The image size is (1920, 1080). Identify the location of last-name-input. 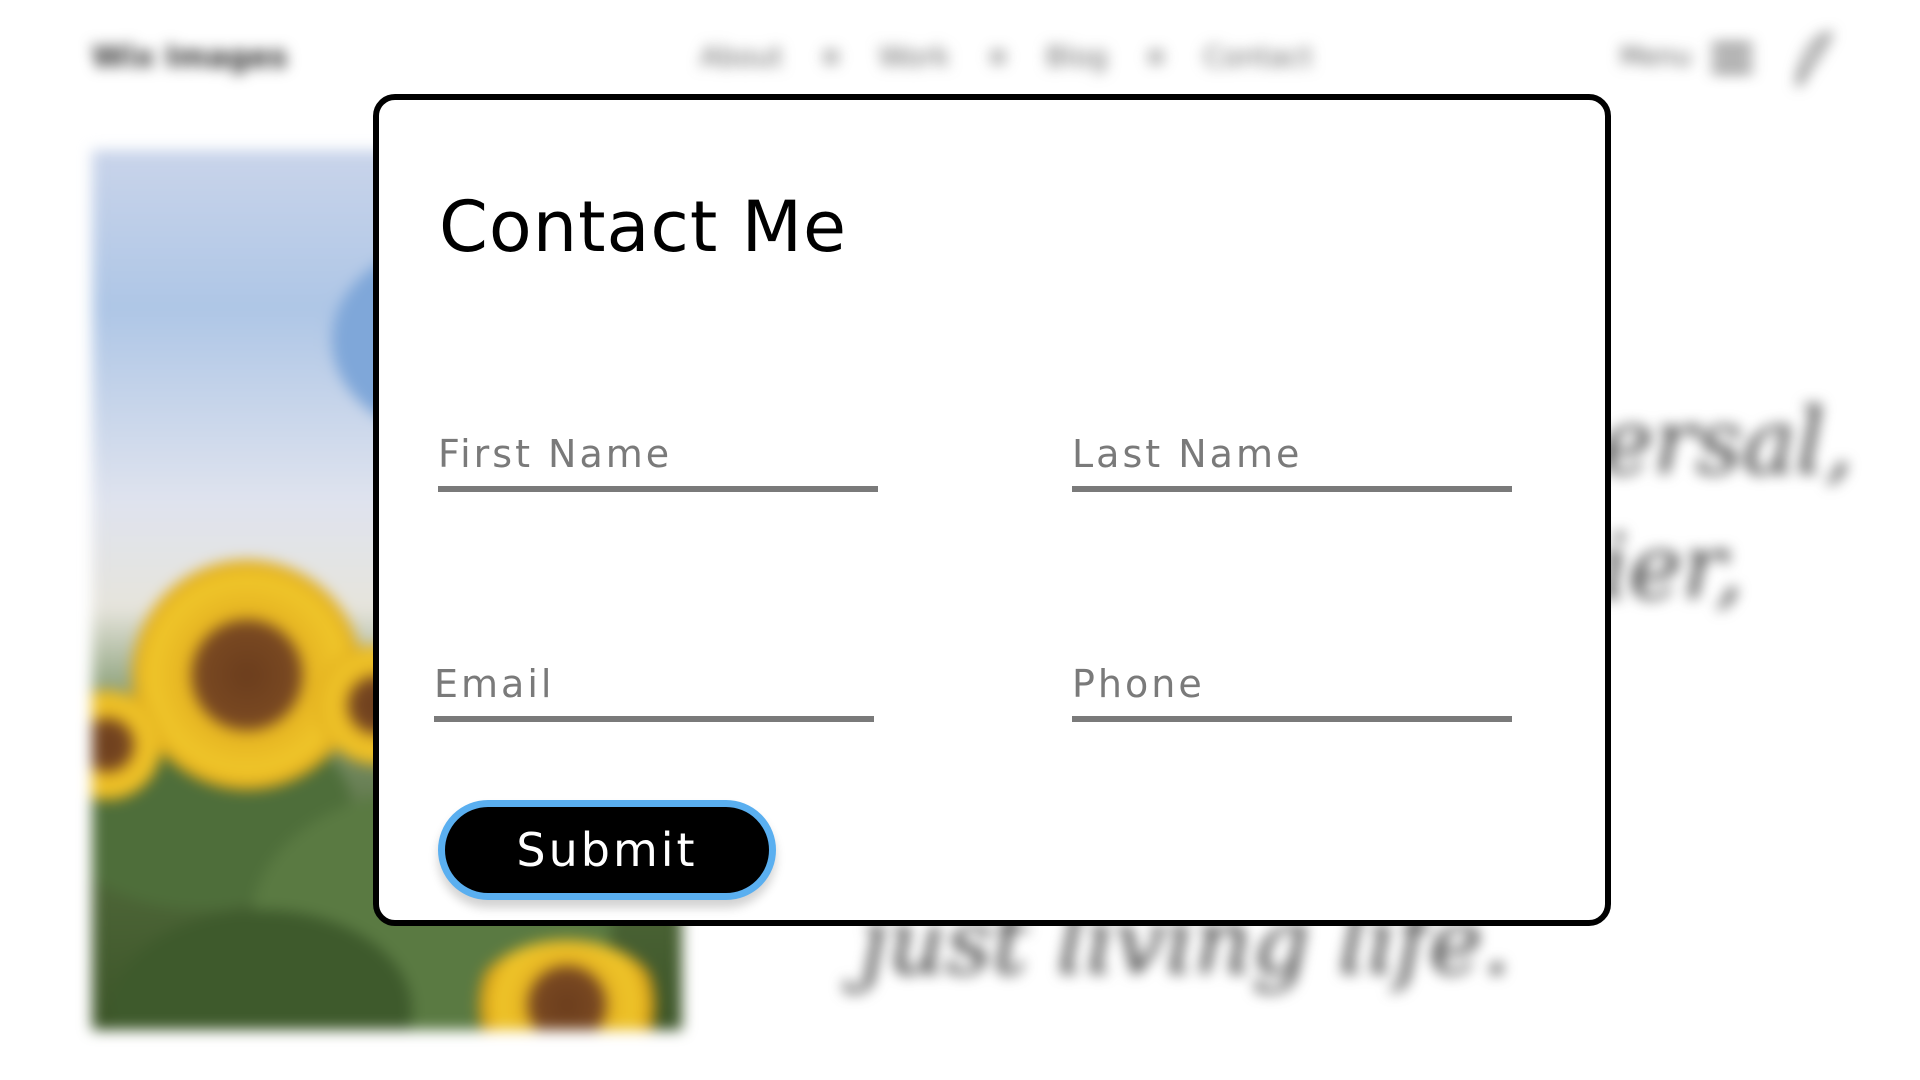
(1292, 460).